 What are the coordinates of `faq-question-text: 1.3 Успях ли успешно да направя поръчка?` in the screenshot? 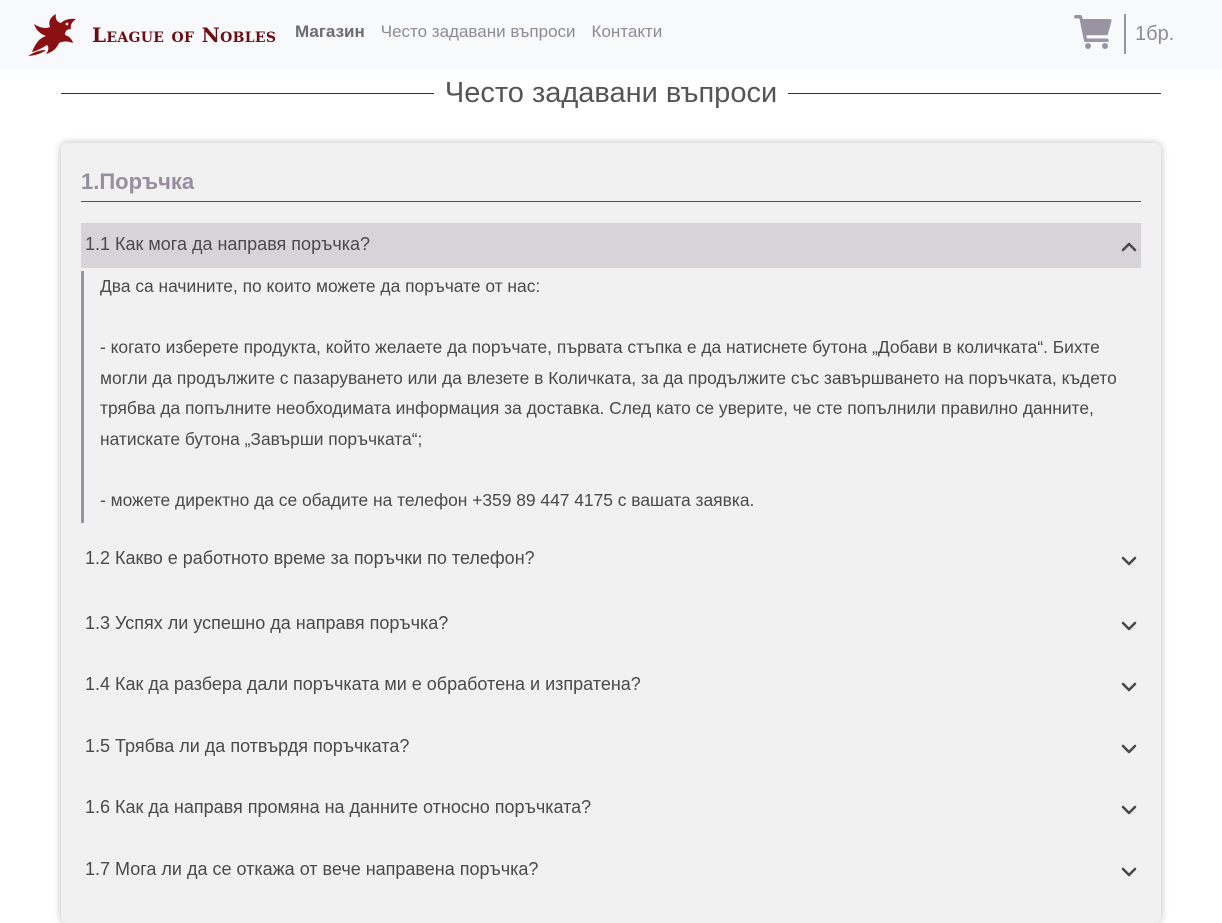 It's located at (267, 623).